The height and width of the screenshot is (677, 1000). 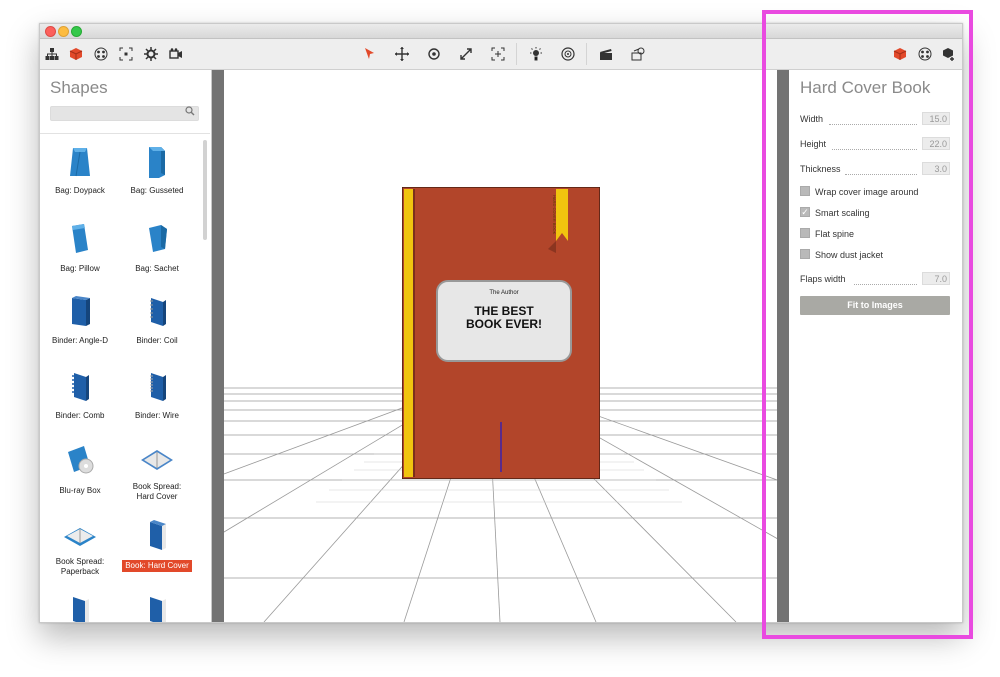 I want to click on frame-icon, so click(x=498, y=54).